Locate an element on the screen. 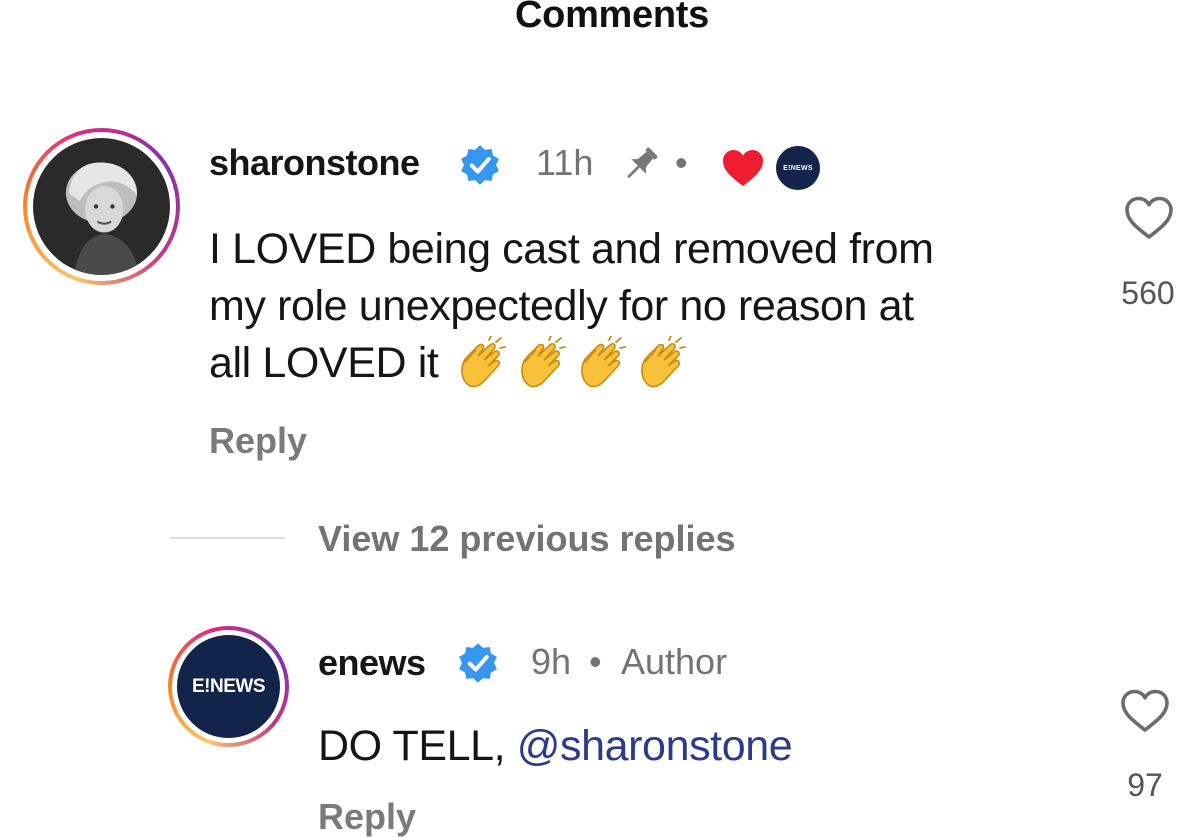 The image size is (1200, 838). comment-text-line: my role unexpectedly for no reason at is located at coordinates (561, 306).